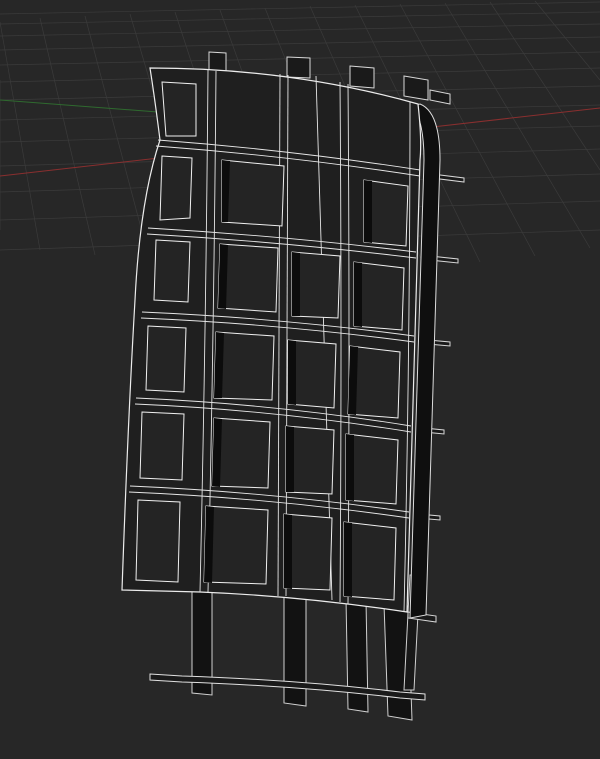 The height and width of the screenshot is (759, 600). What do you see at coordinates (79, 106) in the screenshot?
I see `y-axis-line` at bounding box center [79, 106].